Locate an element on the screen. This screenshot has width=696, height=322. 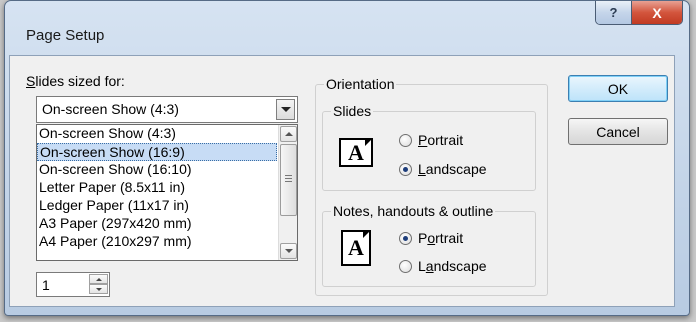
dropdown-option: A4 Paper (210x297 mm) is located at coordinates (157, 242).